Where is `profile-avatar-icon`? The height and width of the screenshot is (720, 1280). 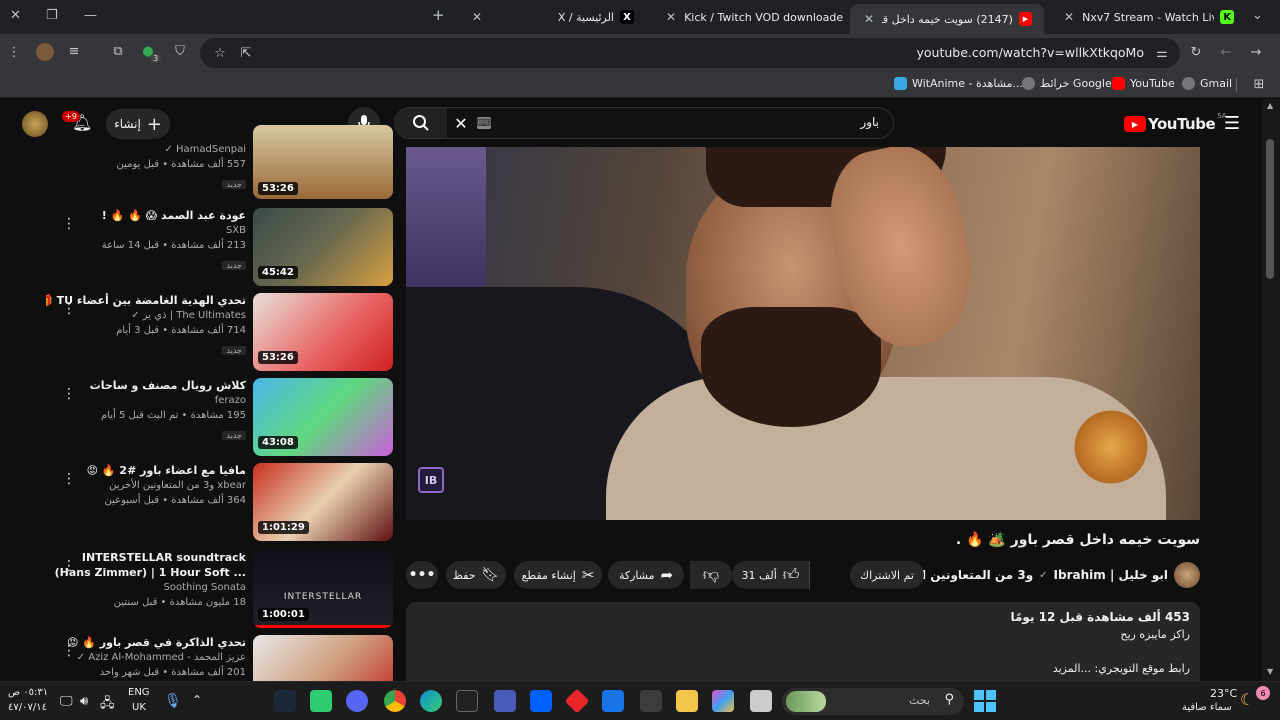 profile-avatar-icon is located at coordinates (45, 52).